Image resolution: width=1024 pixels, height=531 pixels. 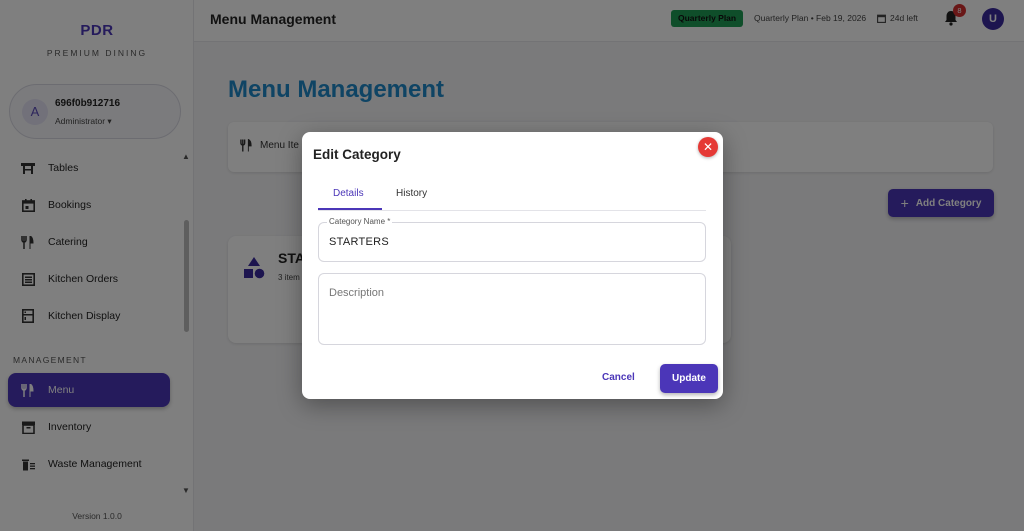 I want to click on description-field: Description, so click(x=512, y=309).